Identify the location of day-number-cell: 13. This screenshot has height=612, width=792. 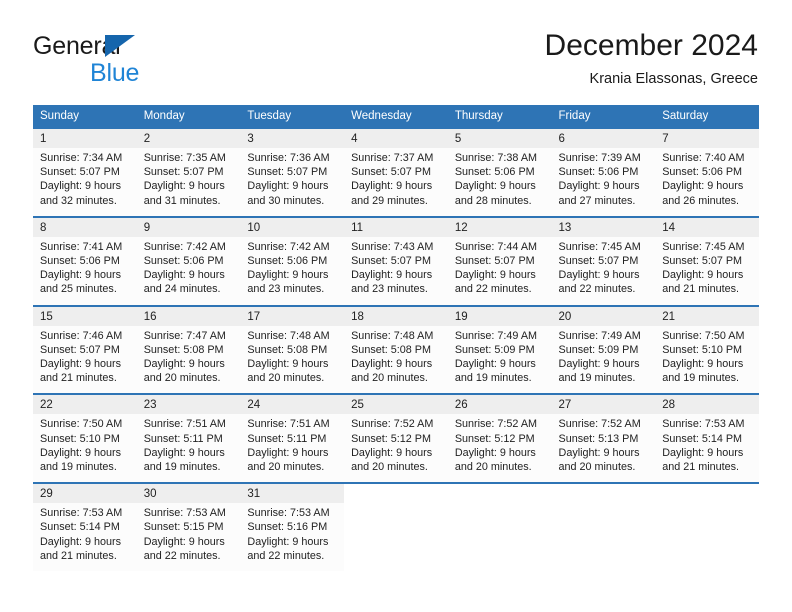
(603, 227).